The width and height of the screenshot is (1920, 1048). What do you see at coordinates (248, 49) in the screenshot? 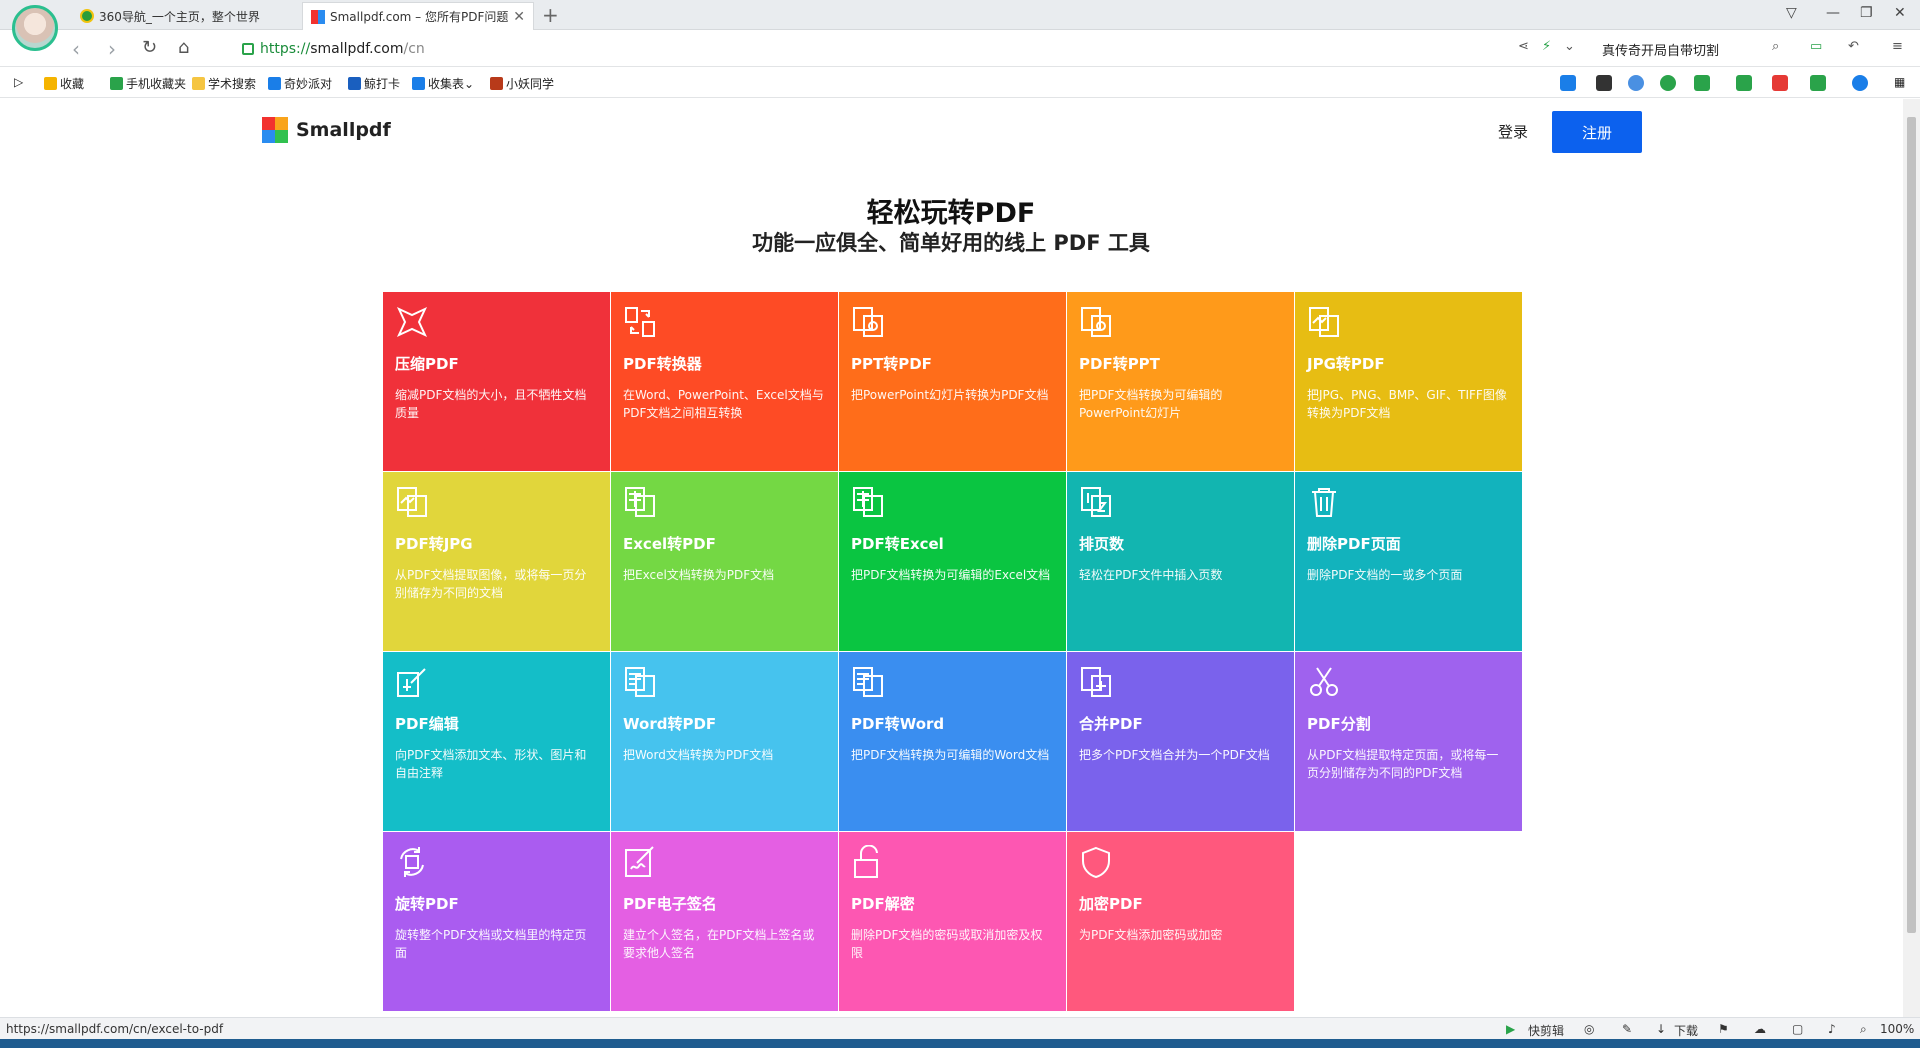
I see `lock-icon` at bounding box center [248, 49].